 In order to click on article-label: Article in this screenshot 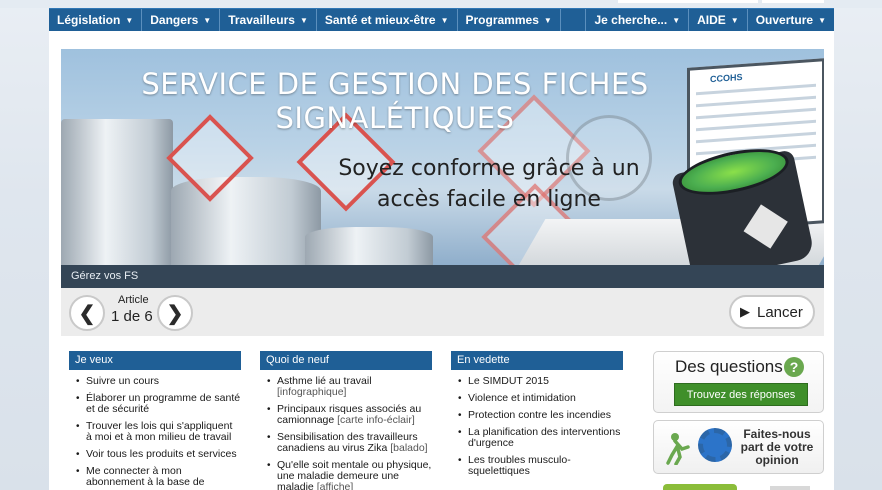, I will do `click(133, 300)`.